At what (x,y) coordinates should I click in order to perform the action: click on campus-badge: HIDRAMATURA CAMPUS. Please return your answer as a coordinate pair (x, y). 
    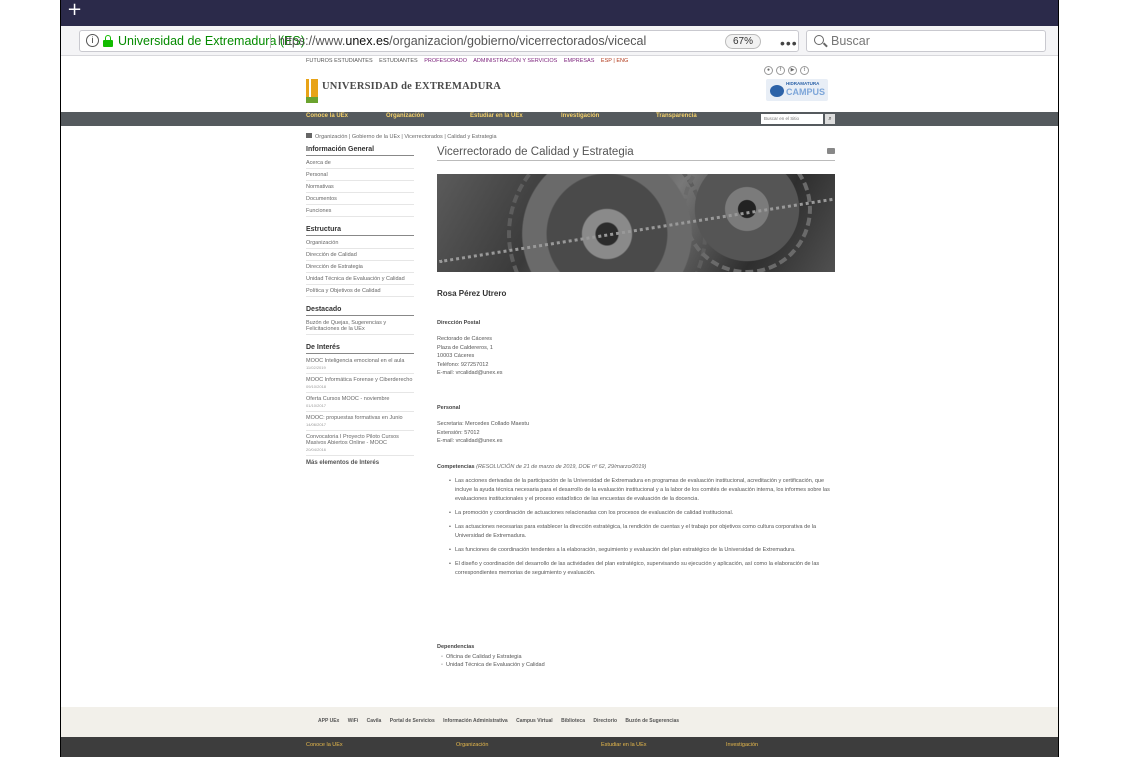
    Looking at the image, I should click on (797, 90).